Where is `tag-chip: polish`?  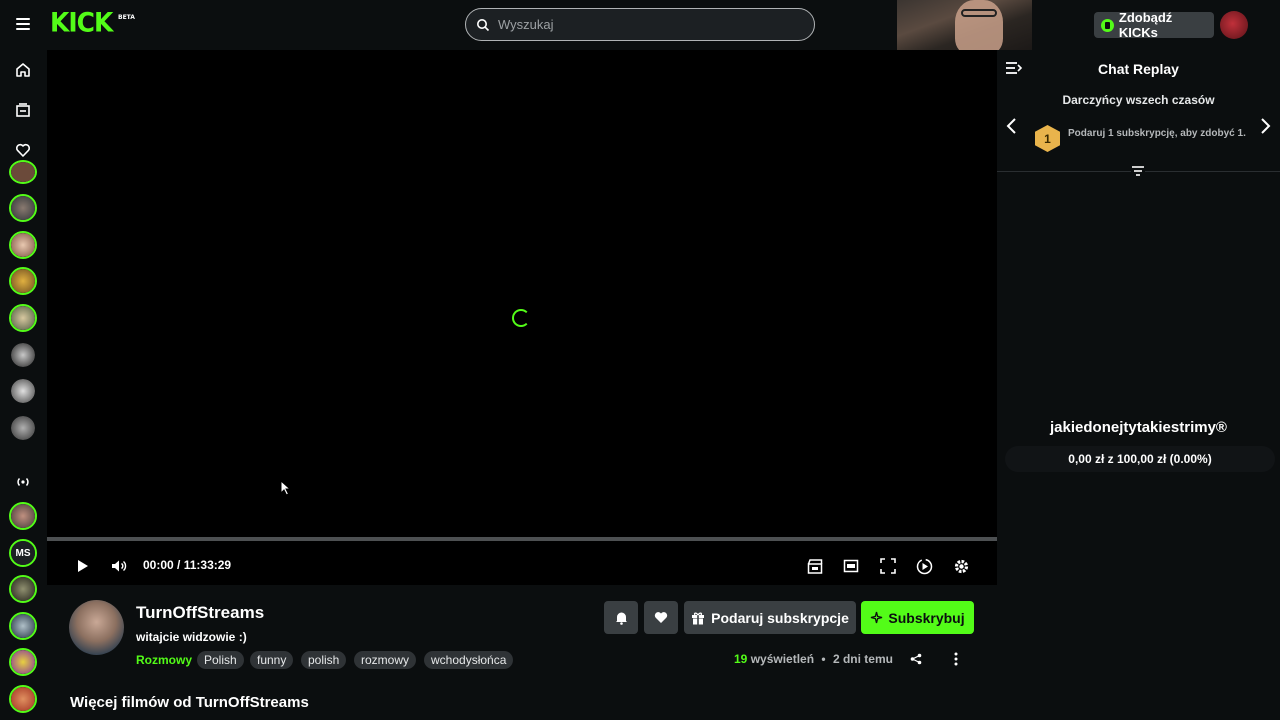
tag-chip: polish is located at coordinates (324, 660).